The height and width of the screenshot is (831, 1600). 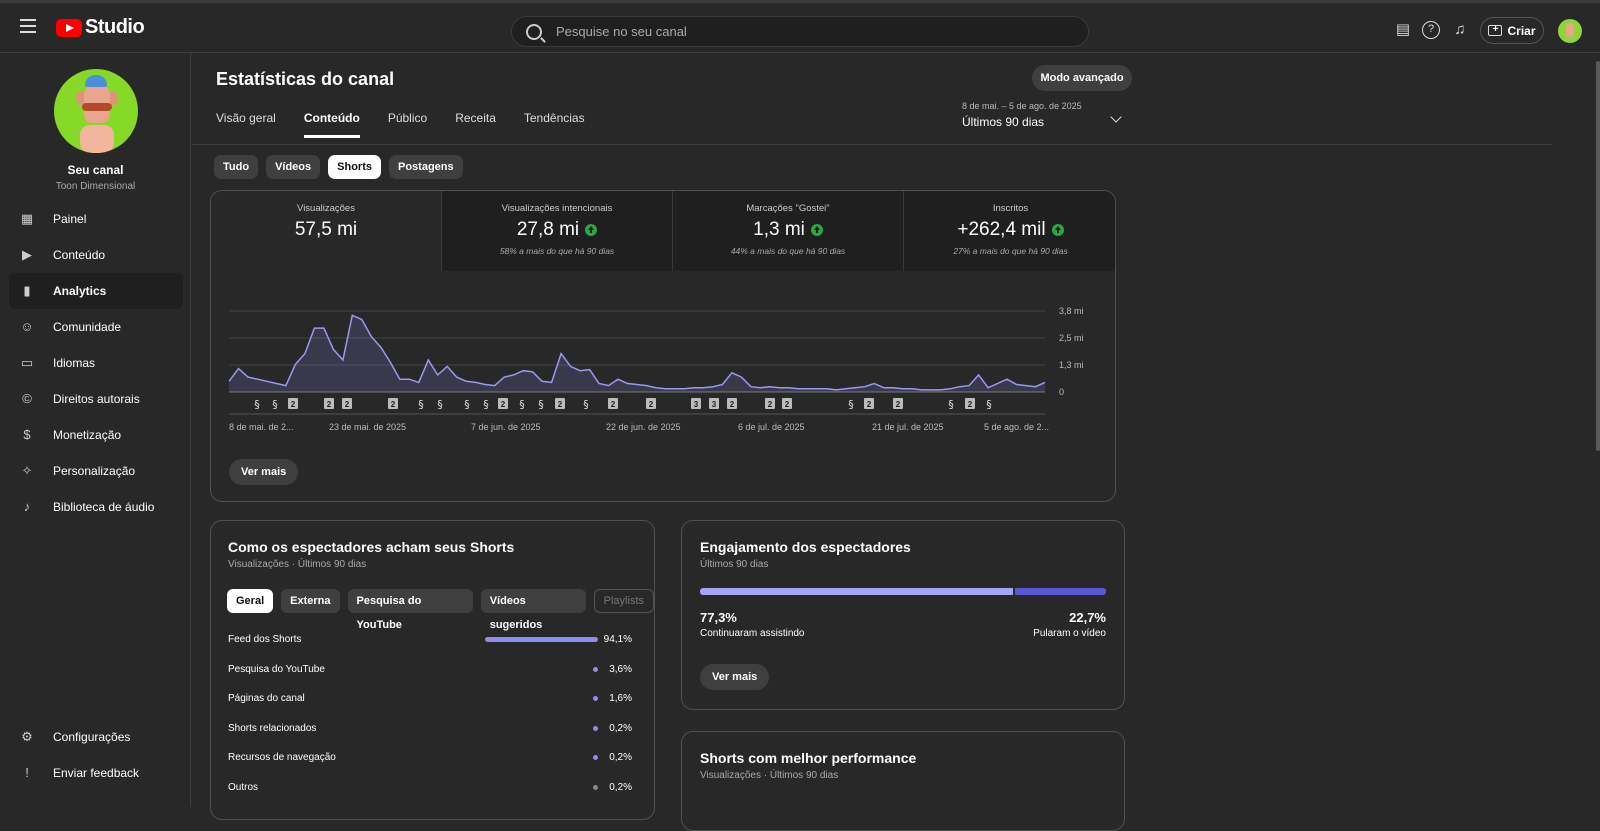 What do you see at coordinates (265, 639) in the screenshot?
I see `traffic-source-label: Feed dos Shorts` at bounding box center [265, 639].